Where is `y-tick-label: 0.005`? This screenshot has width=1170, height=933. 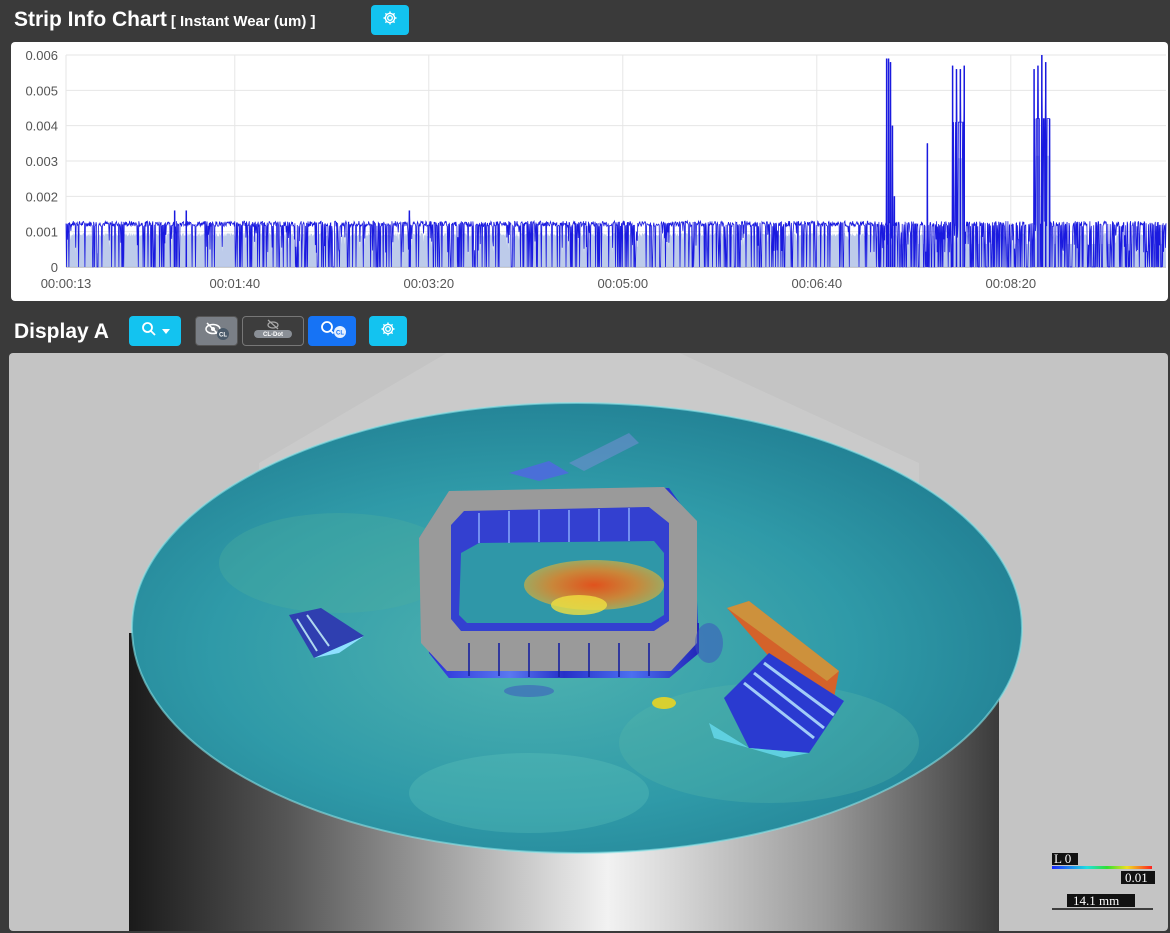 y-tick-label: 0.005 is located at coordinates (41, 90).